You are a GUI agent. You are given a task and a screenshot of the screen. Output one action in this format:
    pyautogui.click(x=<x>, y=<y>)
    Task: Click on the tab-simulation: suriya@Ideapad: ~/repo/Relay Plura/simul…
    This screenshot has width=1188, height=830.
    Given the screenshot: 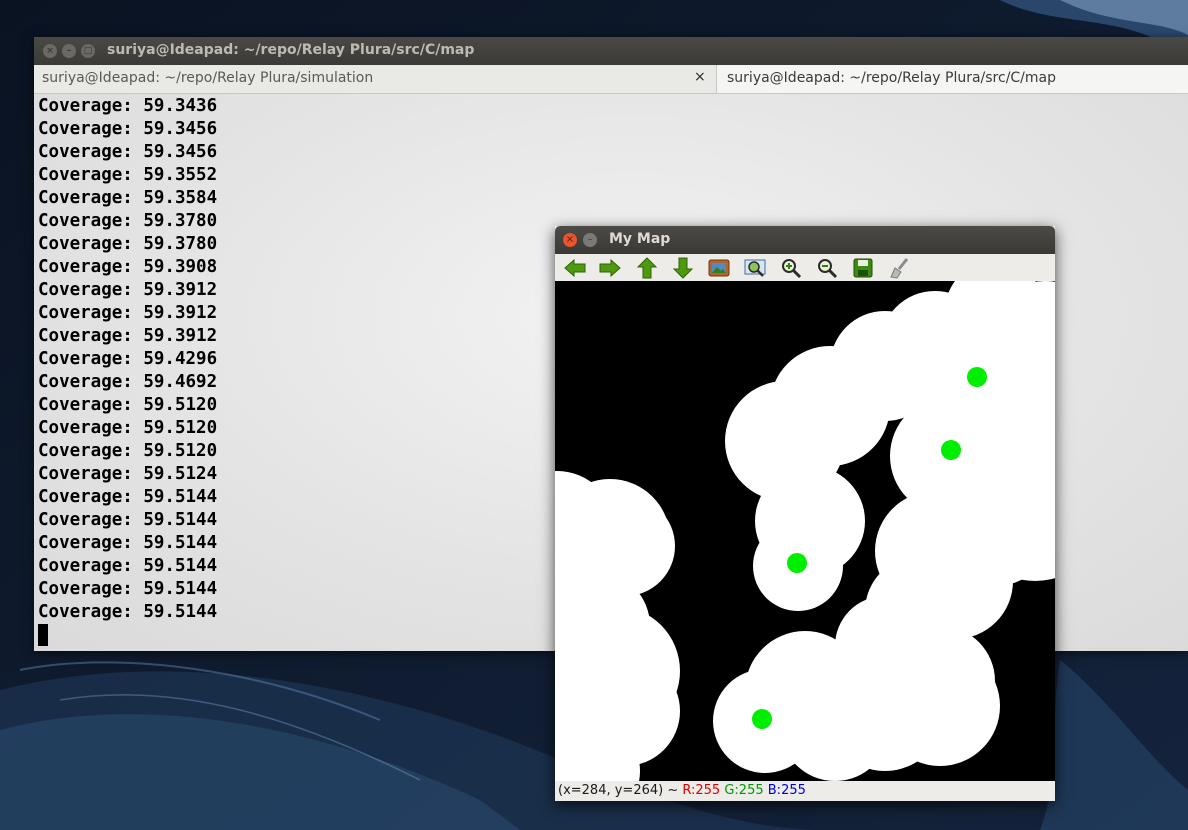 What is the action you would take?
    pyautogui.click(x=375, y=79)
    